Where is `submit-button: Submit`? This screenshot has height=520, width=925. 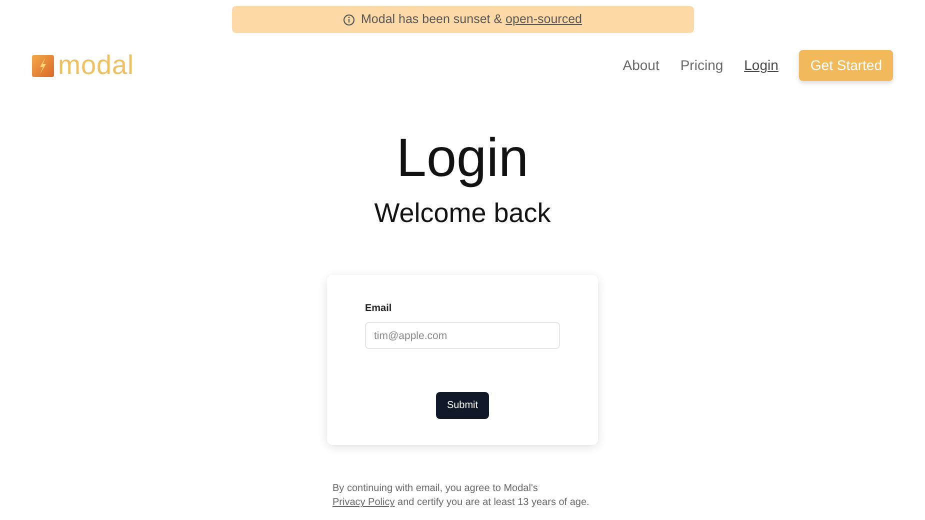
submit-button: Submit is located at coordinates (463, 406).